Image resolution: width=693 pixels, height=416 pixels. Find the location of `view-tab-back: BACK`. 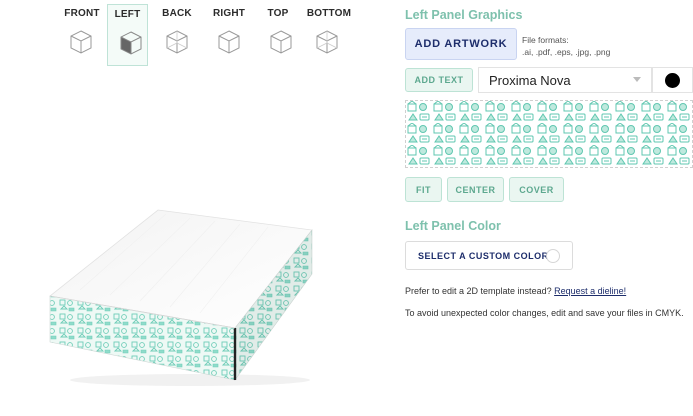

view-tab-back: BACK is located at coordinates (177, 35).